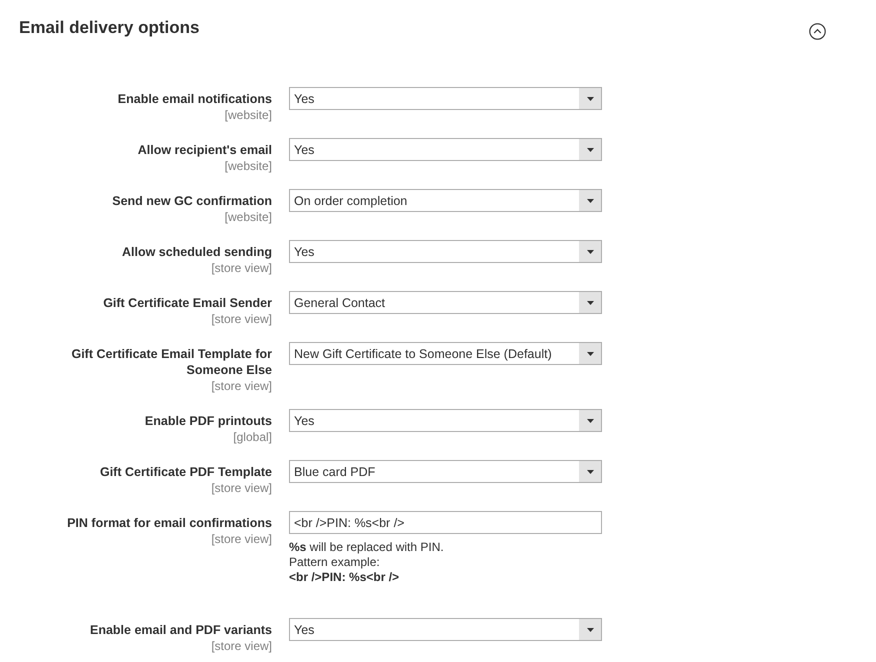  What do you see at coordinates (445, 200) in the screenshot?
I see `dropdown: On order completion` at bounding box center [445, 200].